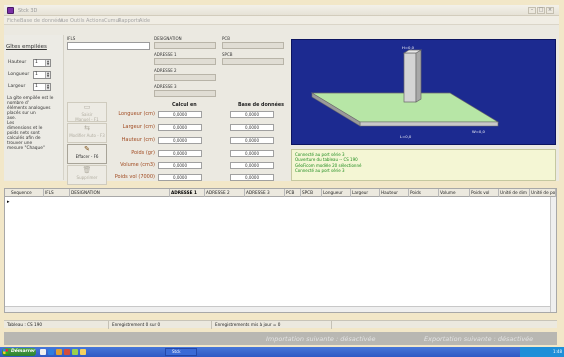 Image resolution: width=564 pixels, height=357 pixels. What do you see at coordinates (225, 193) in the screenshot?
I see `col-adresse2: ADRESSE 2` at bounding box center [225, 193].